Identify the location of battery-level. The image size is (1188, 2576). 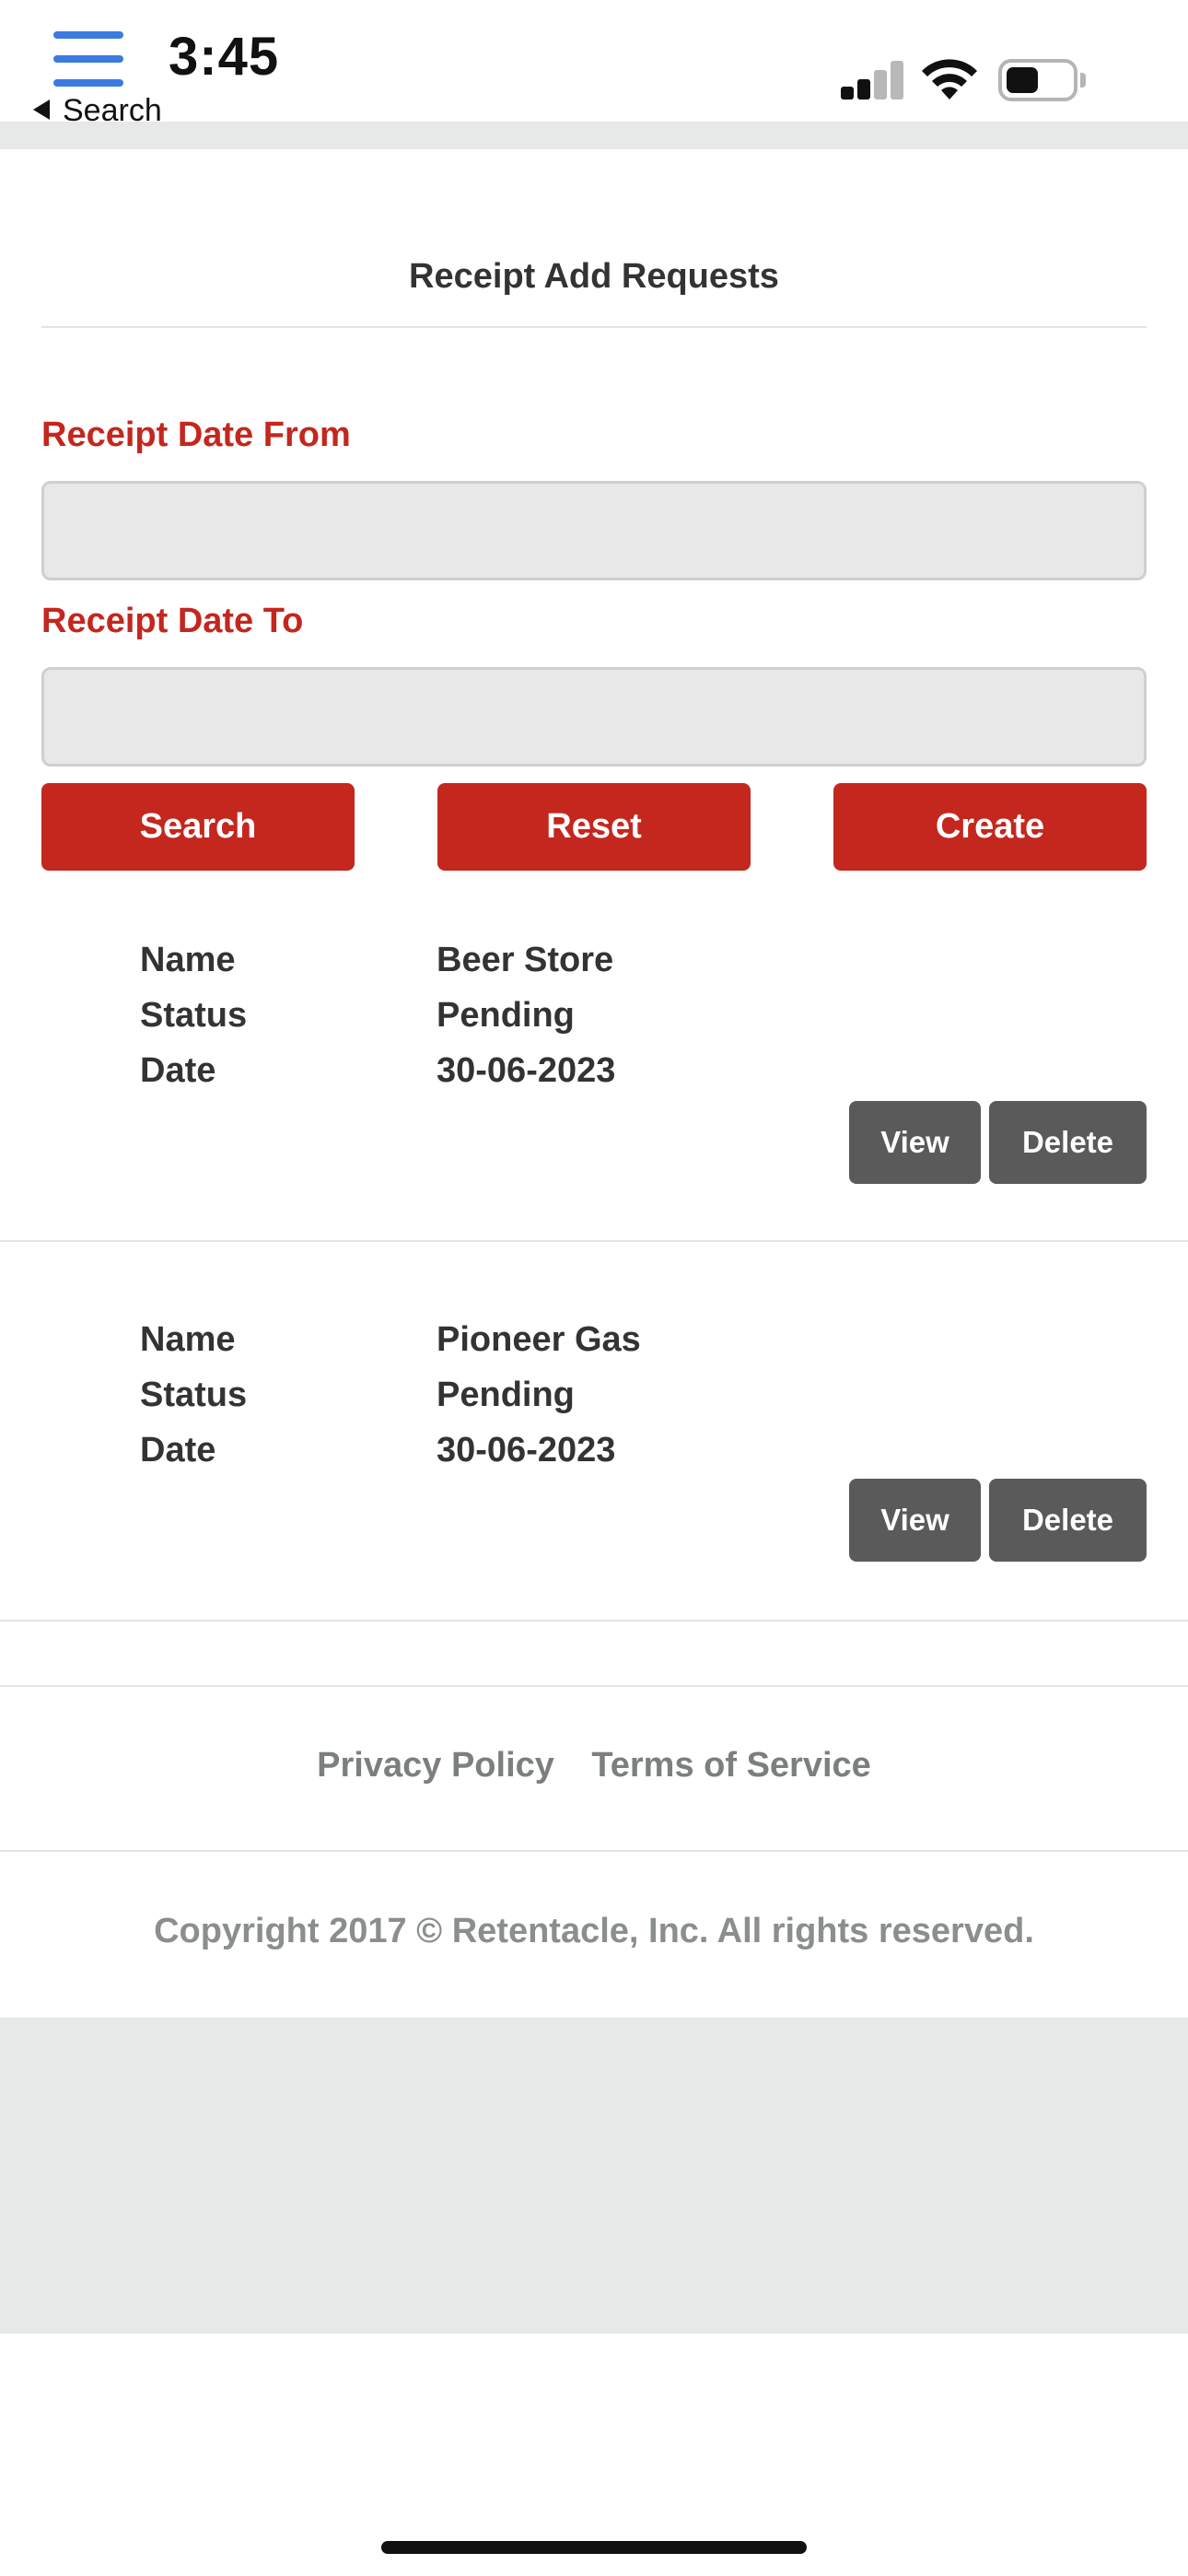
(1022, 80).